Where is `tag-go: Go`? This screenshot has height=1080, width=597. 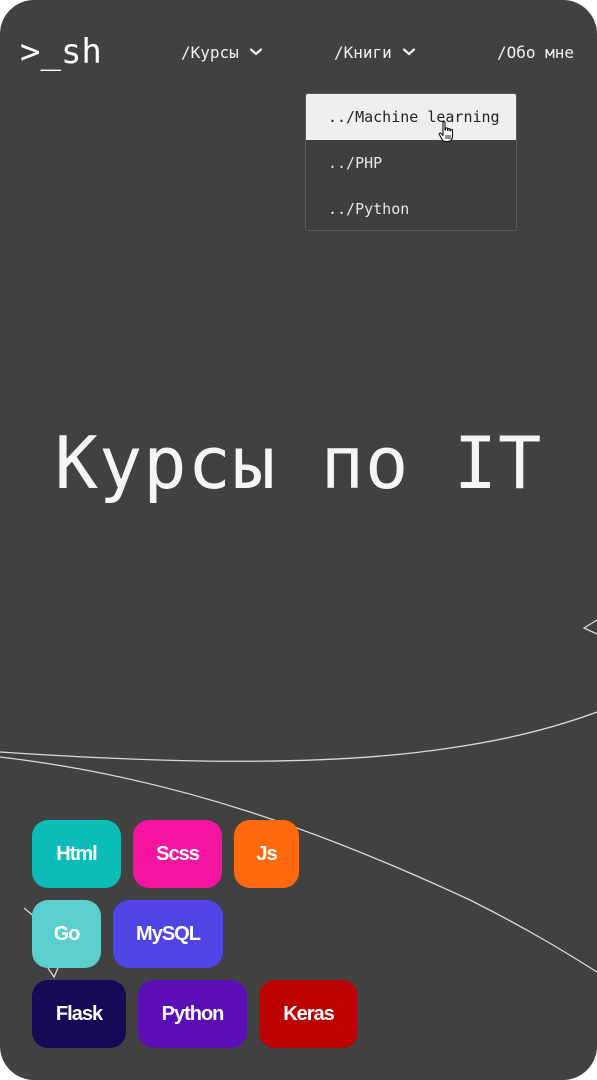 tag-go: Go is located at coordinates (66, 934).